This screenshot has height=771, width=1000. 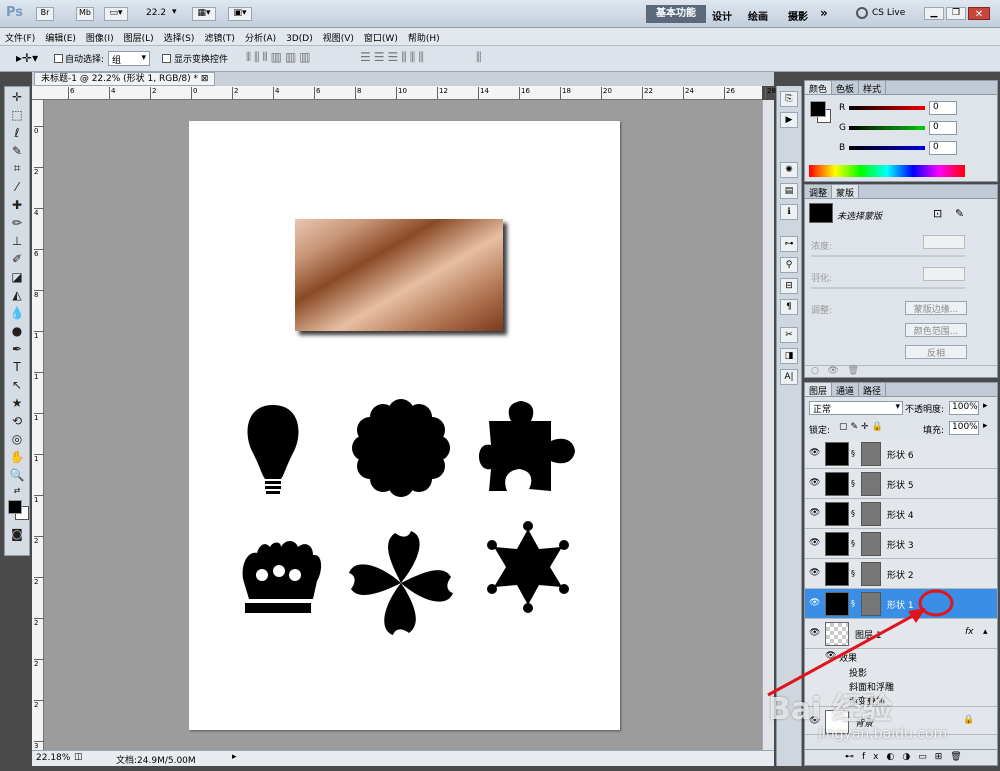 I want to click on annotation-circle, so click(x=936, y=603).